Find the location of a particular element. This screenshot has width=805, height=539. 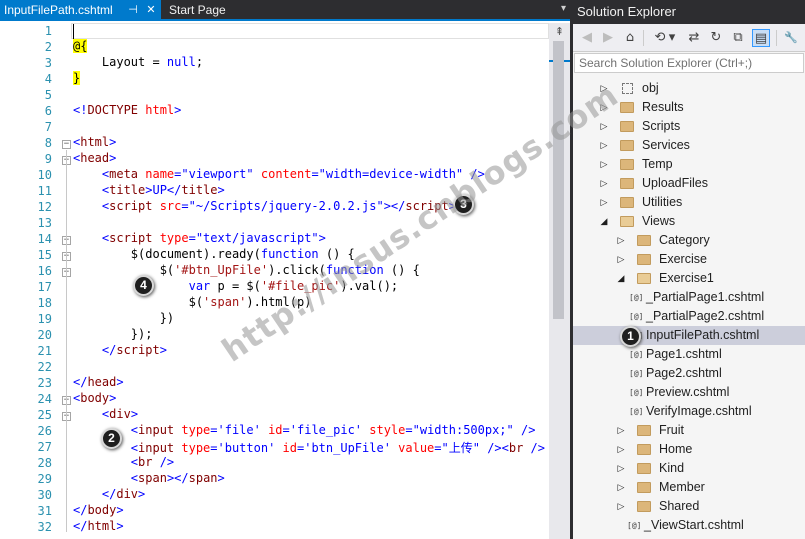

line-number: 17 is located at coordinates (44, 287).